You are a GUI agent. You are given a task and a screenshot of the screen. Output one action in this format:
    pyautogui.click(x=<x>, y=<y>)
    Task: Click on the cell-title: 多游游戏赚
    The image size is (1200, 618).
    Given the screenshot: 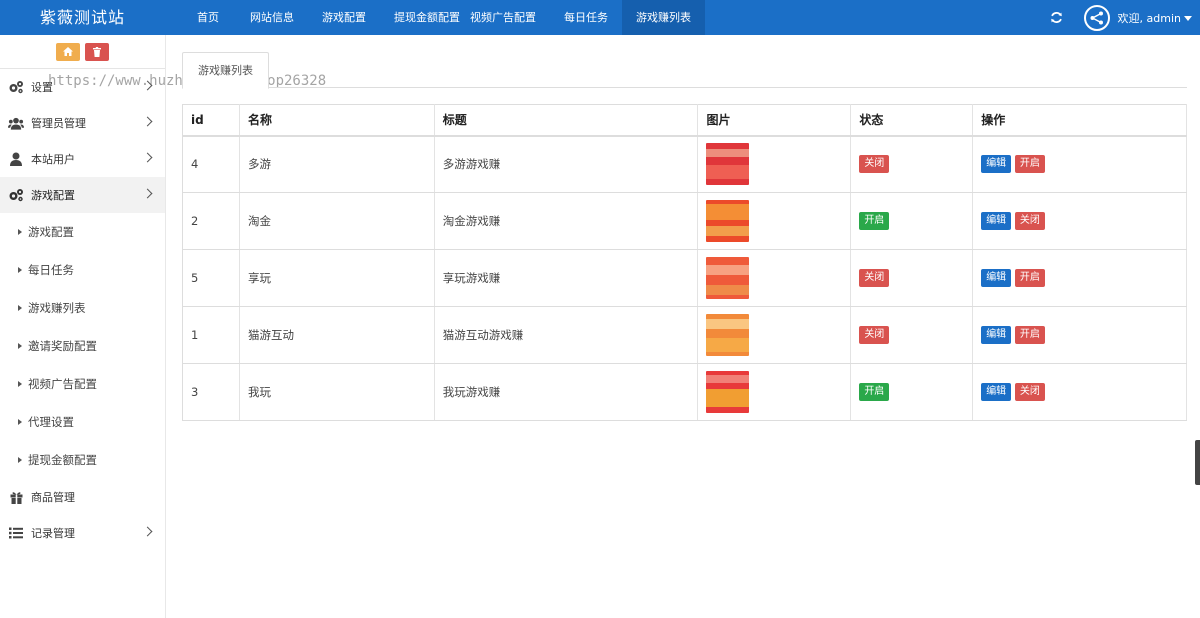 What is the action you would take?
    pyautogui.click(x=566, y=164)
    